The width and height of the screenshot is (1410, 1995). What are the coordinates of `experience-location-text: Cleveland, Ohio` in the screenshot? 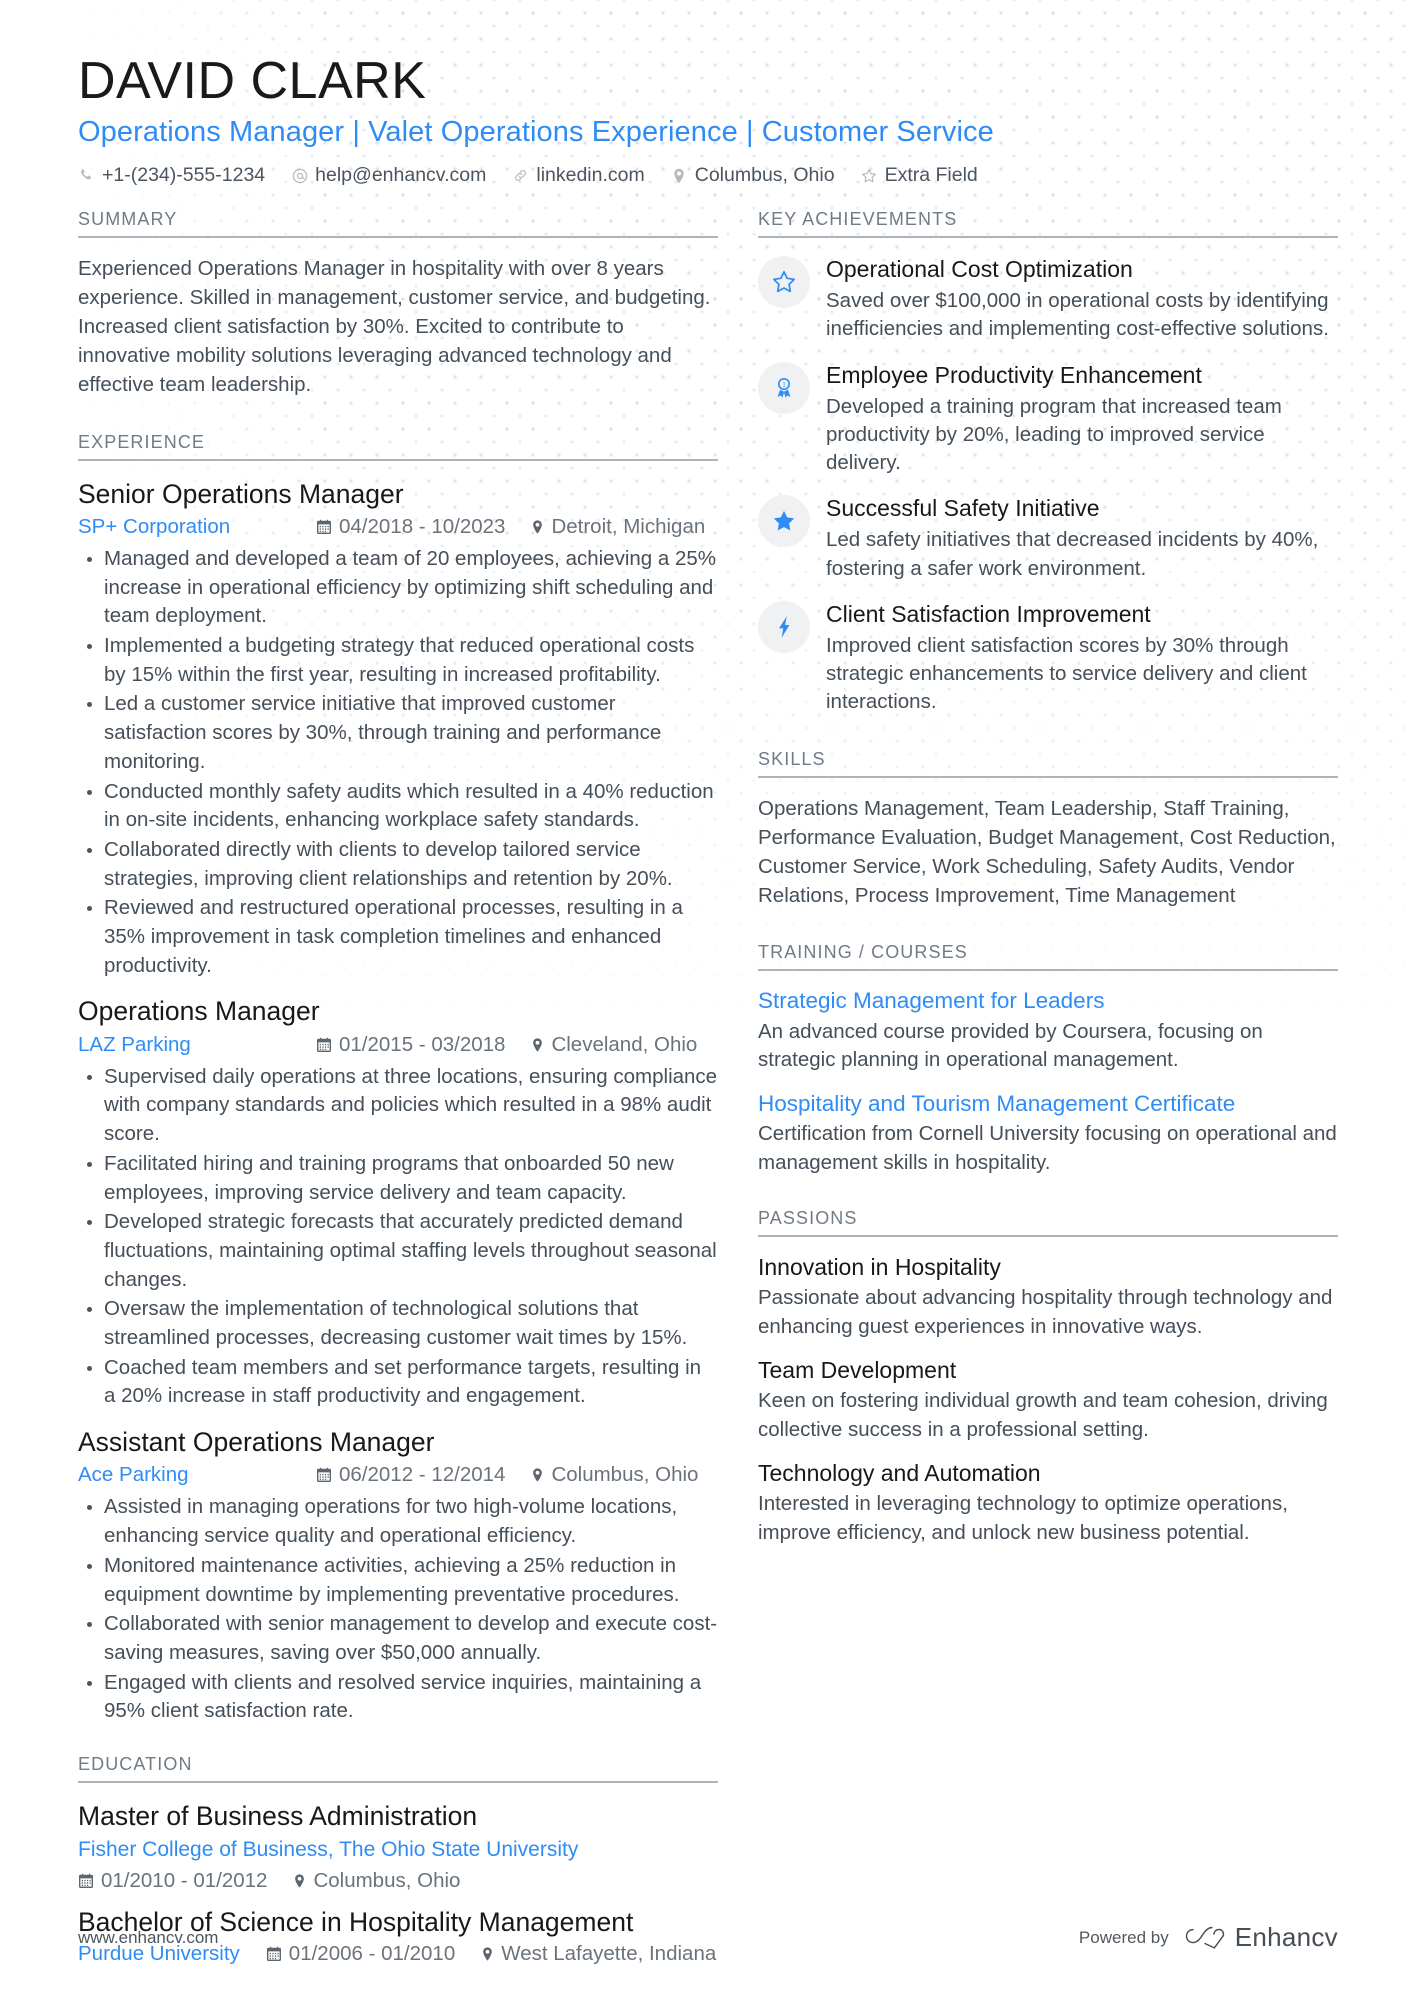 It's located at (624, 1044).